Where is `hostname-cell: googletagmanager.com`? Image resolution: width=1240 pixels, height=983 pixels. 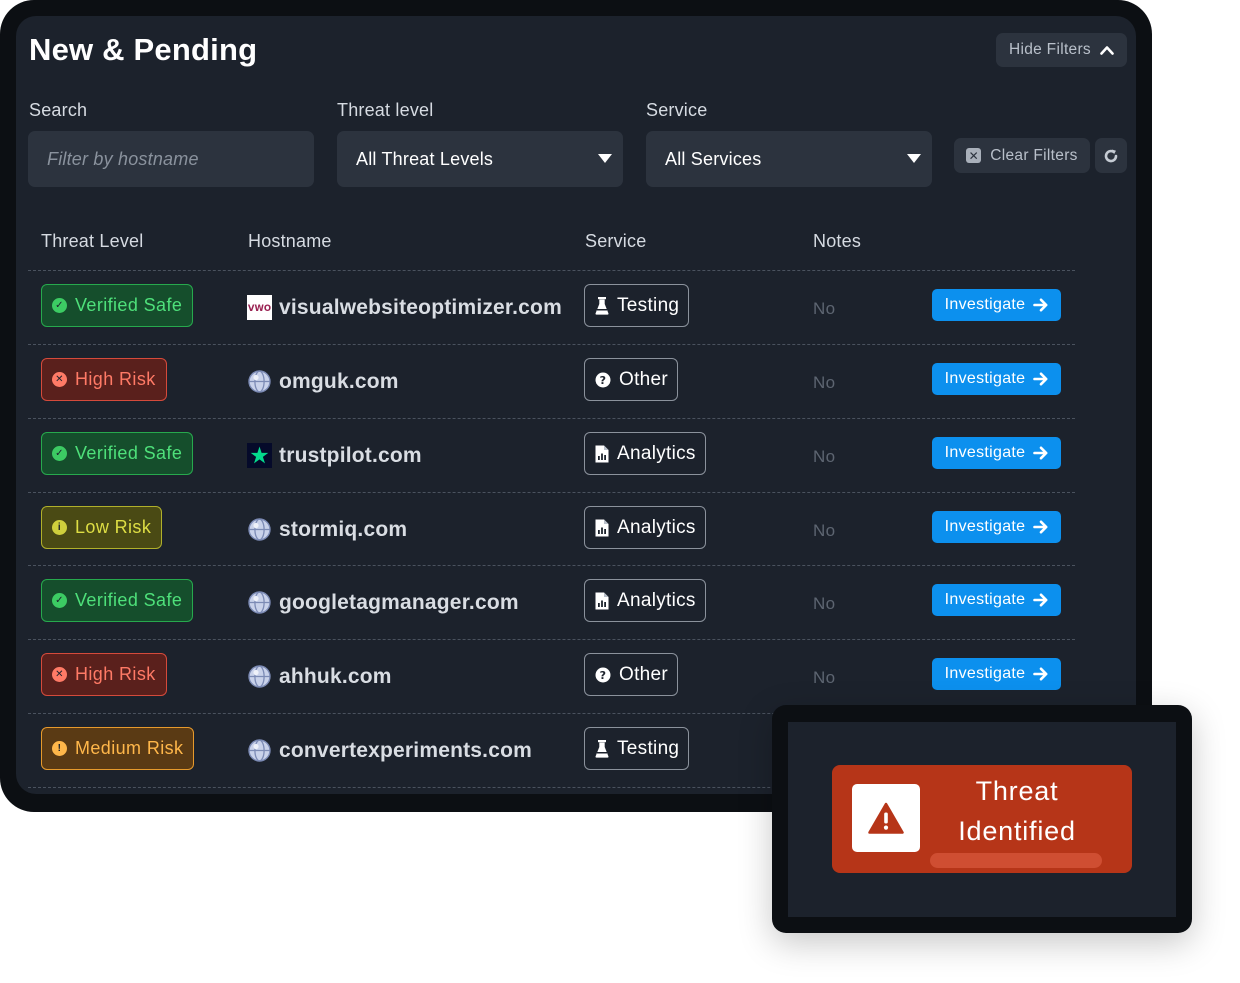 hostname-cell: googletagmanager.com is located at coordinates (383, 602).